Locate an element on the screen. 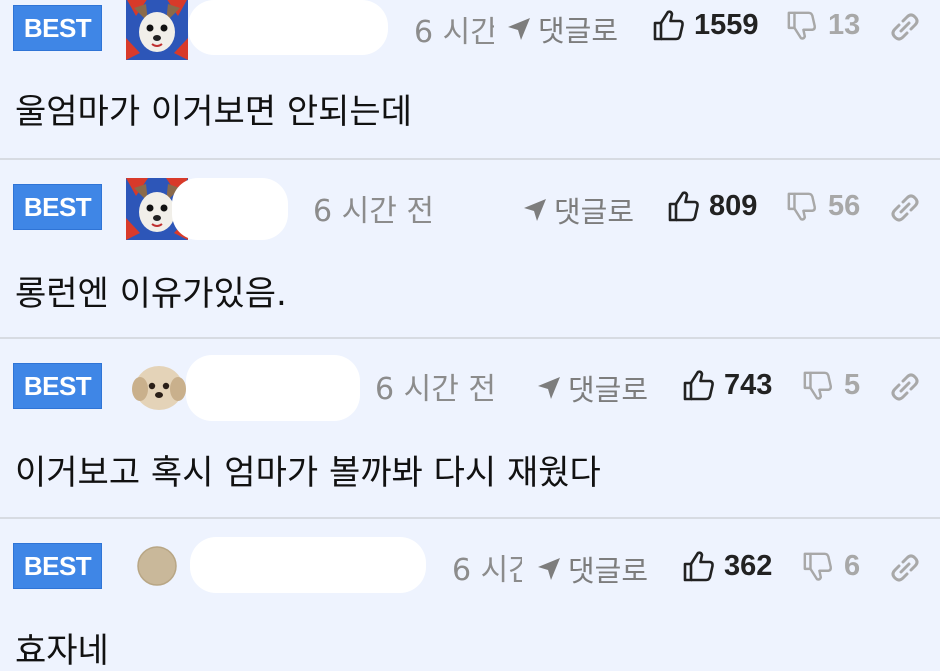 The height and width of the screenshot is (671, 940). like-count: 743 is located at coordinates (748, 384).